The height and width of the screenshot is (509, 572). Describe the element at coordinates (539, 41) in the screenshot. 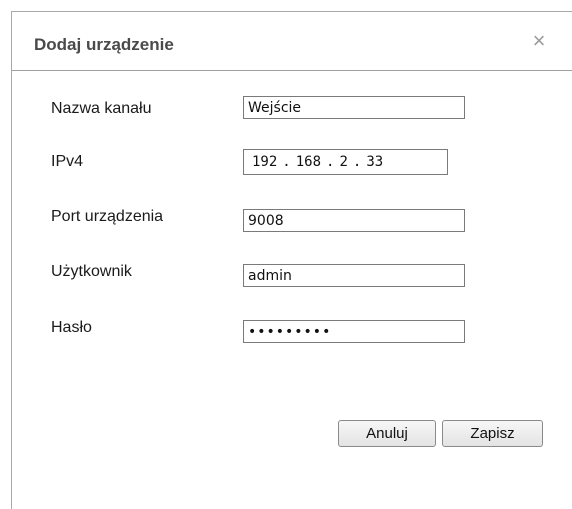

I see `close-icon: ×` at that location.